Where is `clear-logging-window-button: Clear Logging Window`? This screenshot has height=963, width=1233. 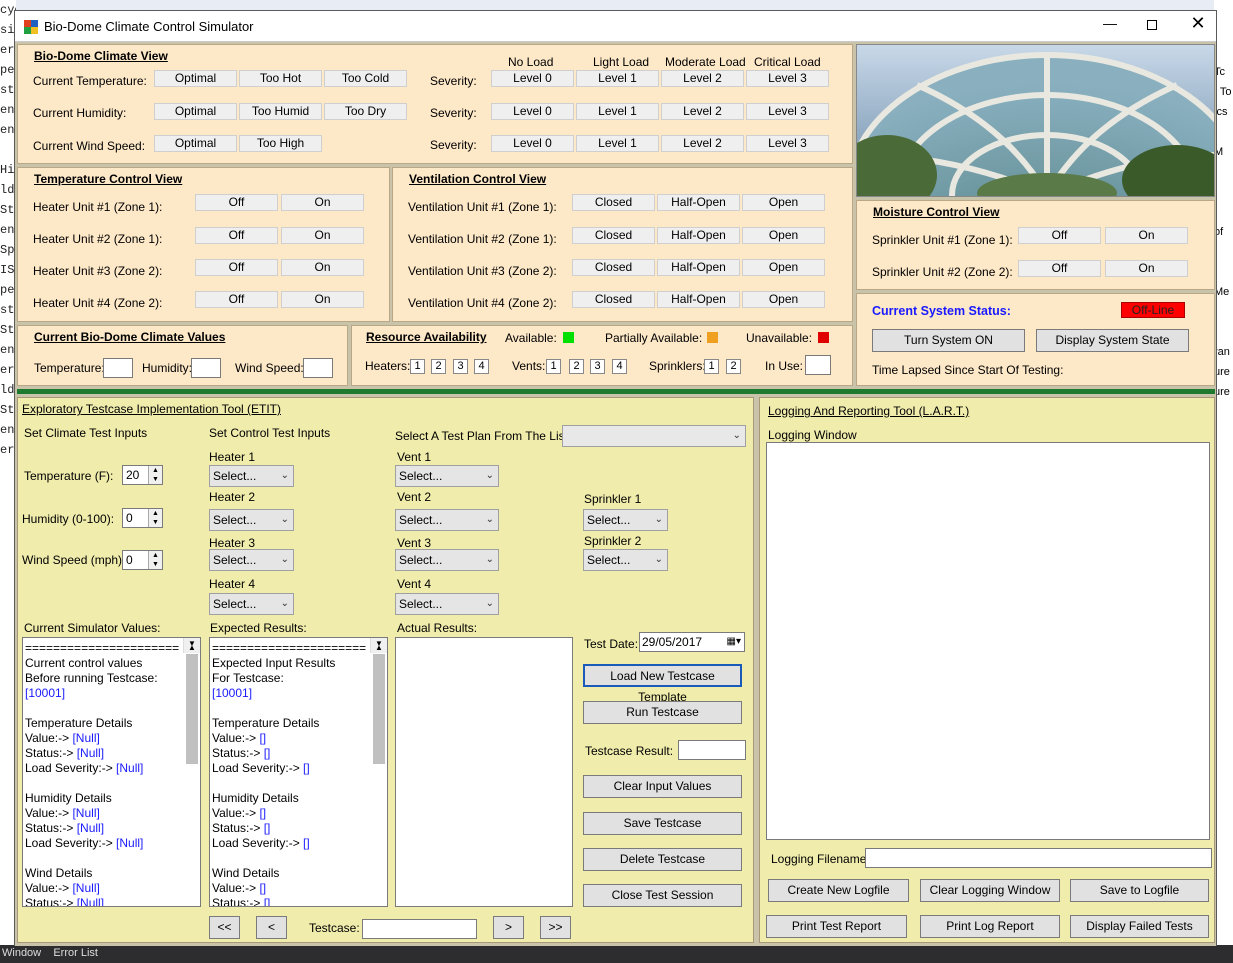
clear-logging-window-button: Clear Logging Window is located at coordinates (990, 890).